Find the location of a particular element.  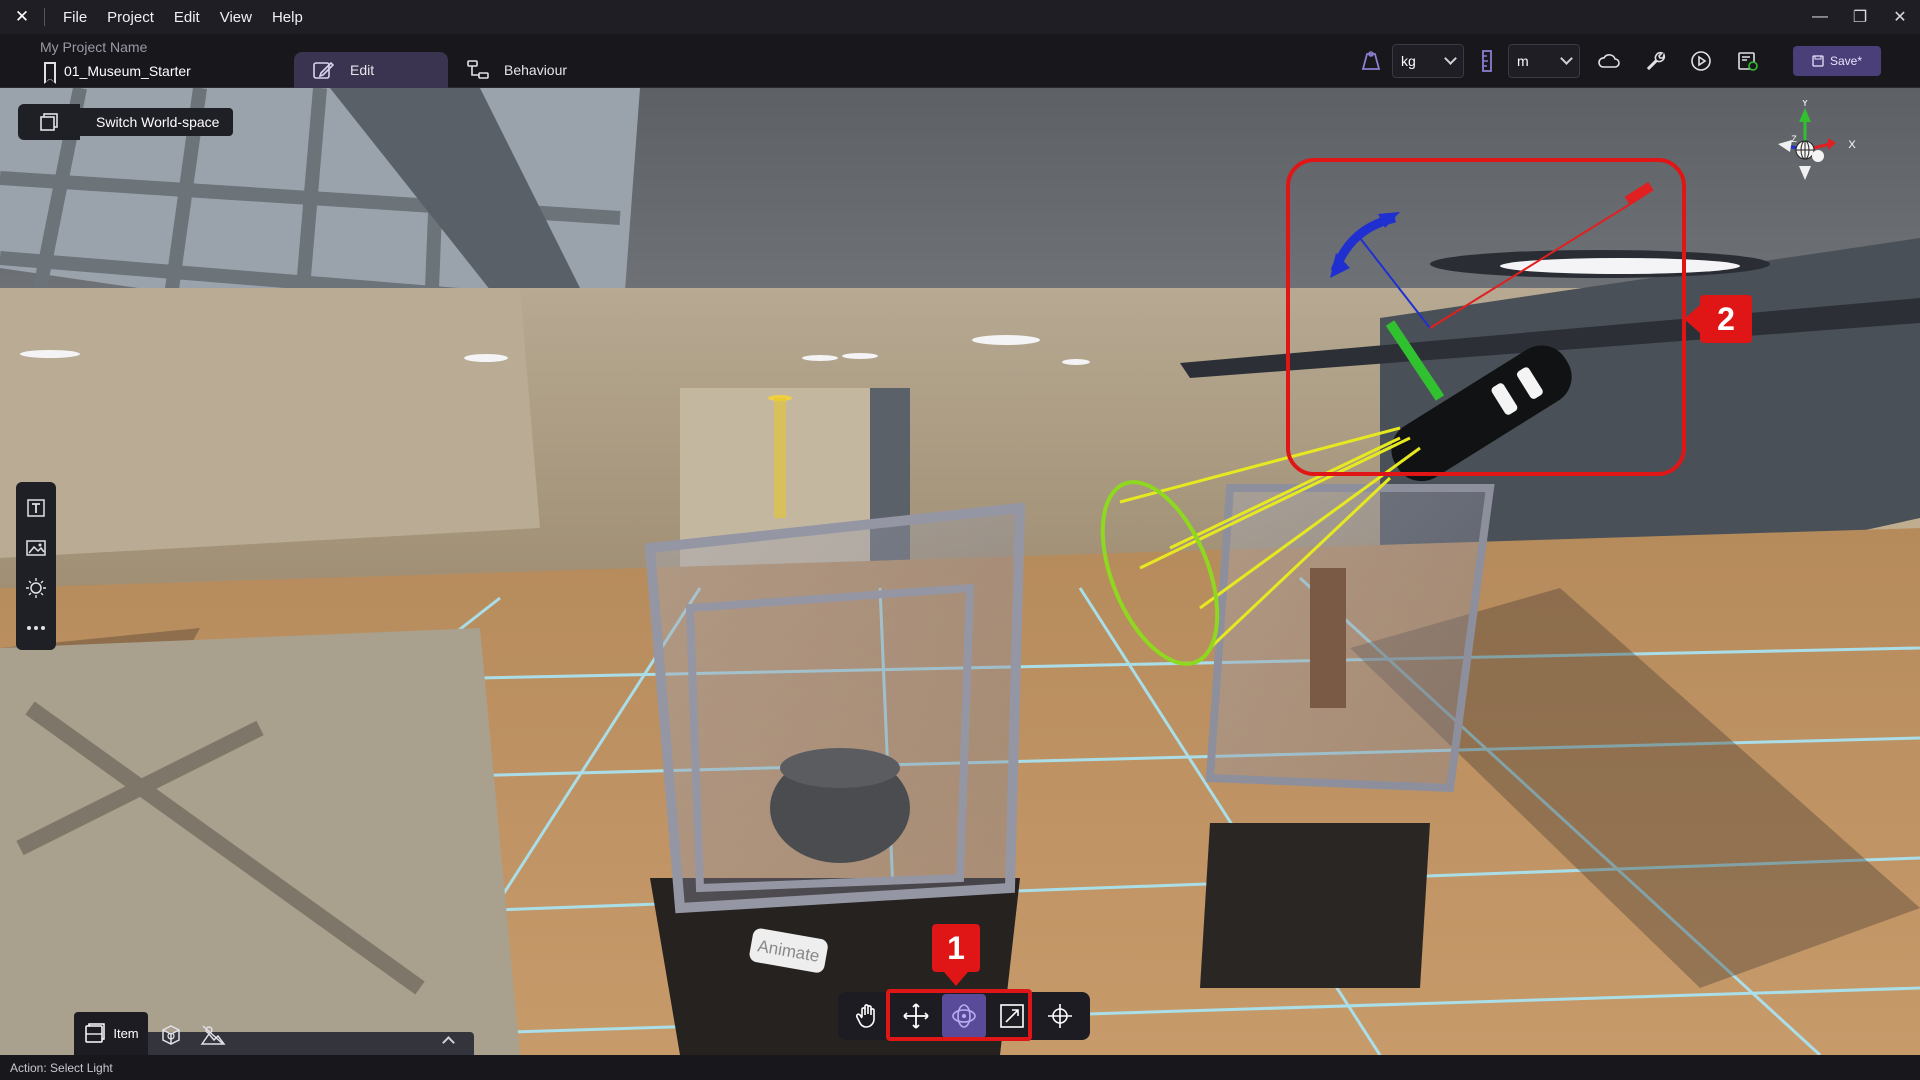

window-controls: — ❐ ✕ is located at coordinates (1860, 17).